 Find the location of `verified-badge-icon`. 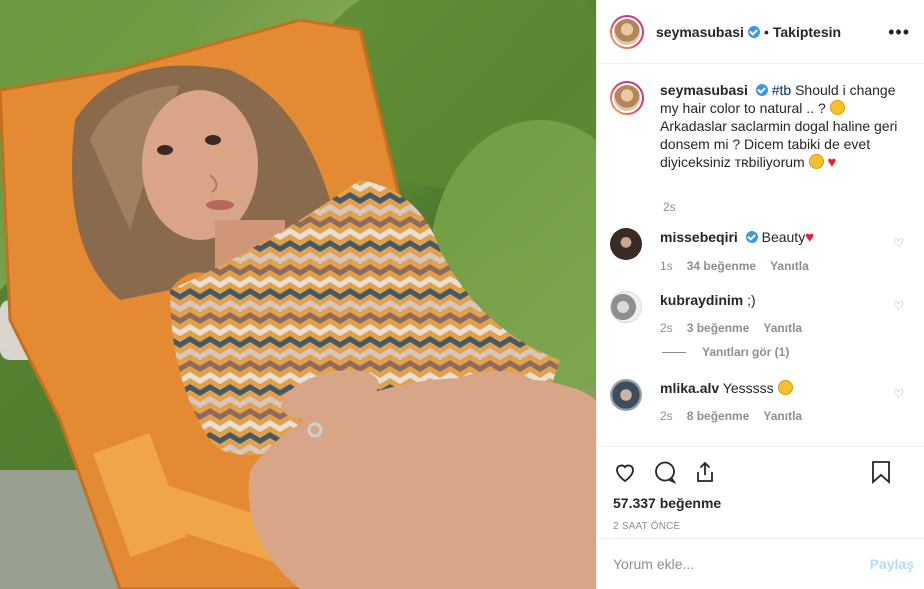

verified-badge-icon is located at coordinates (753, 31).